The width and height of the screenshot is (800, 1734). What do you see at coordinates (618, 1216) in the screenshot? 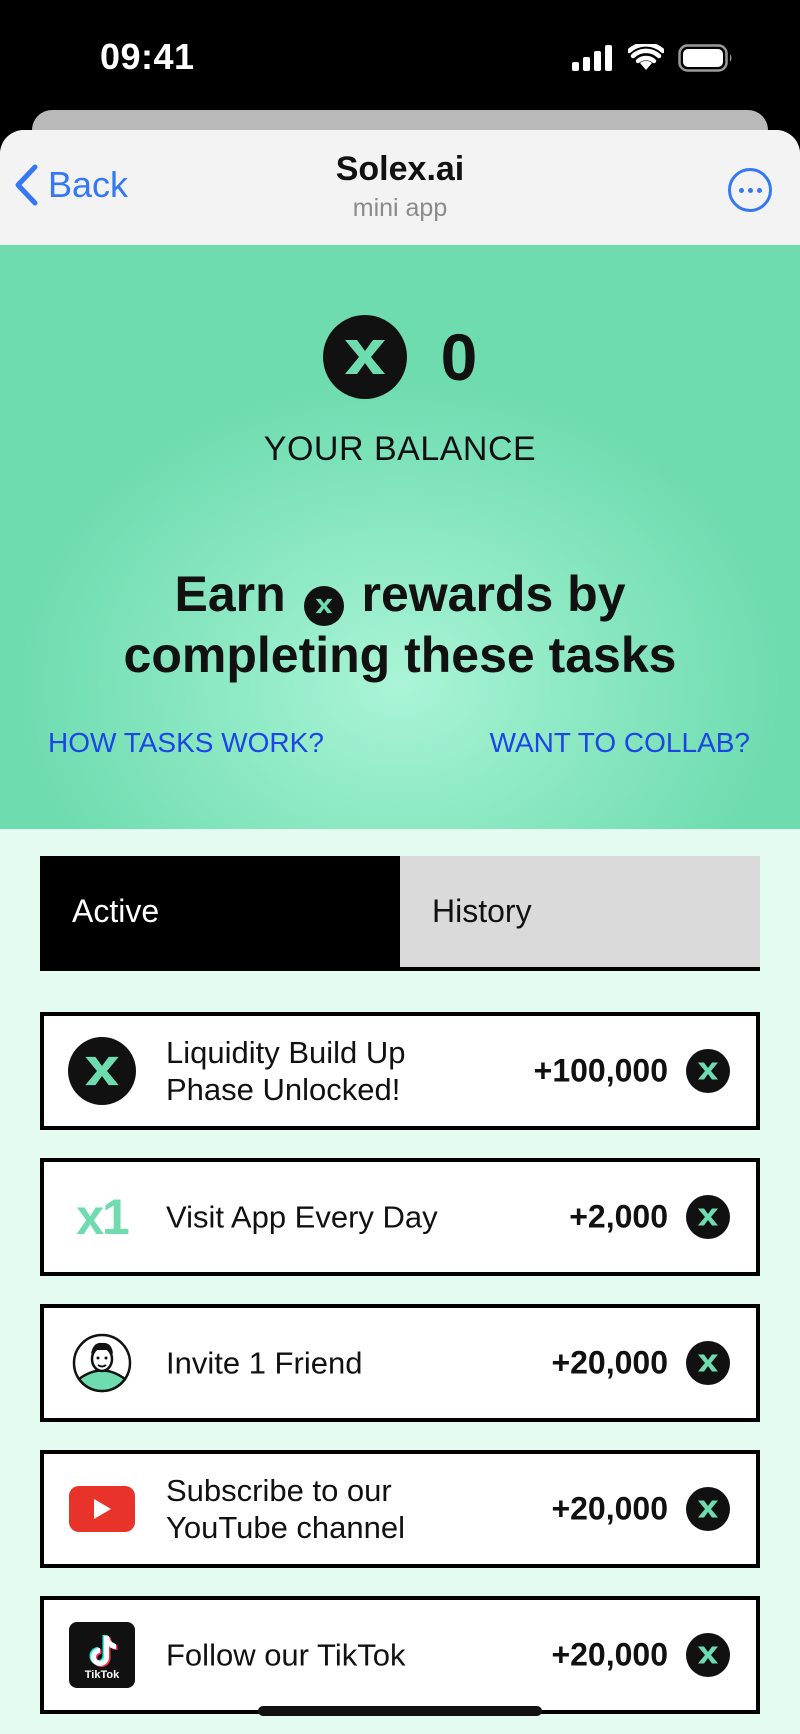
I see `task-reward-amount: +2,000` at bounding box center [618, 1216].